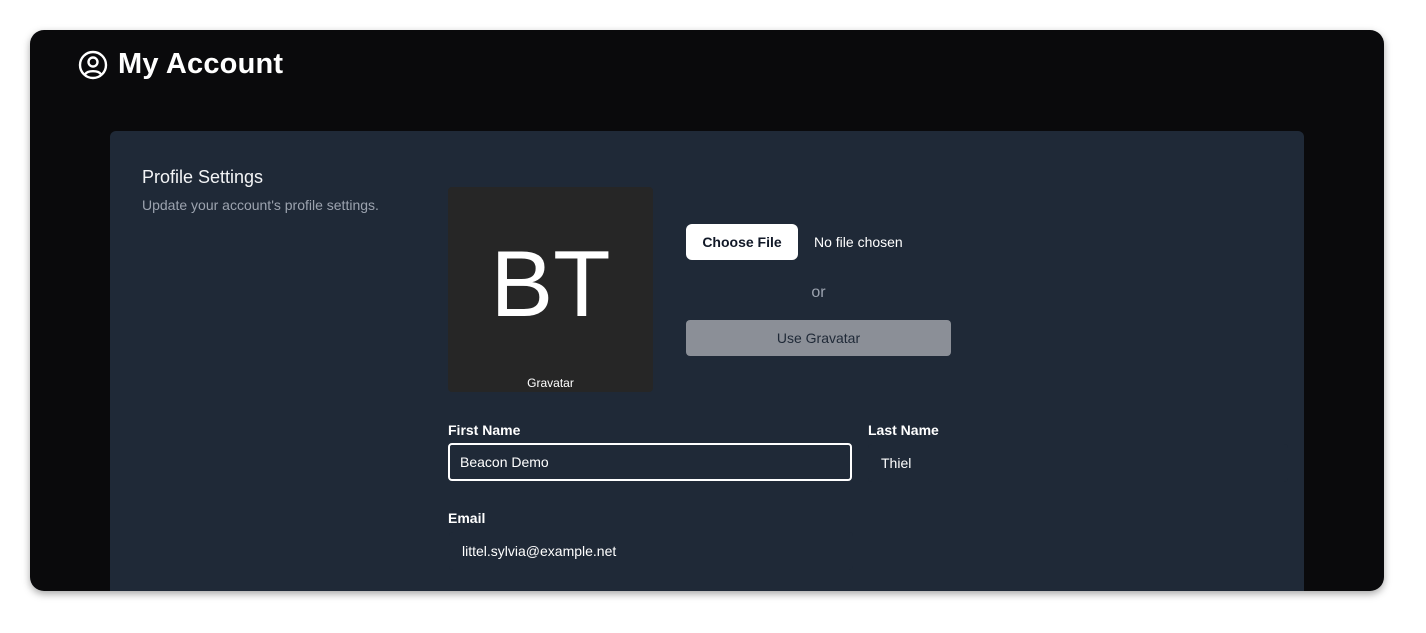 Image resolution: width=1426 pixels, height=633 pixels. I want to click on avatar-initials: BT, so click(550, 283).